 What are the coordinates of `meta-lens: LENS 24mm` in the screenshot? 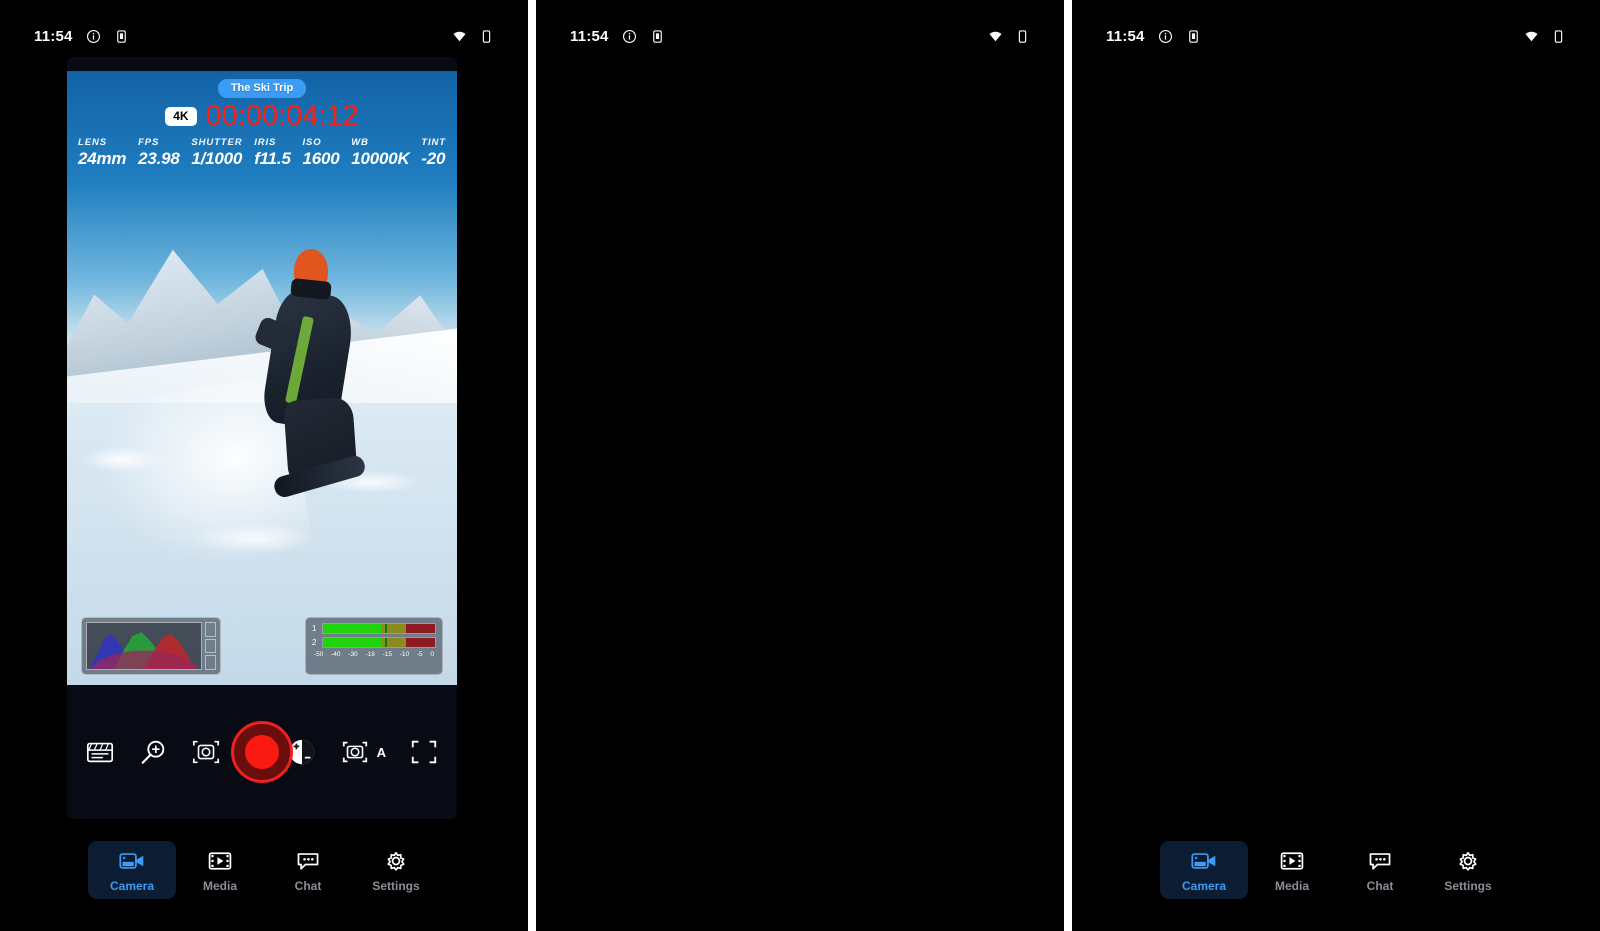 It's located at (102, 152).